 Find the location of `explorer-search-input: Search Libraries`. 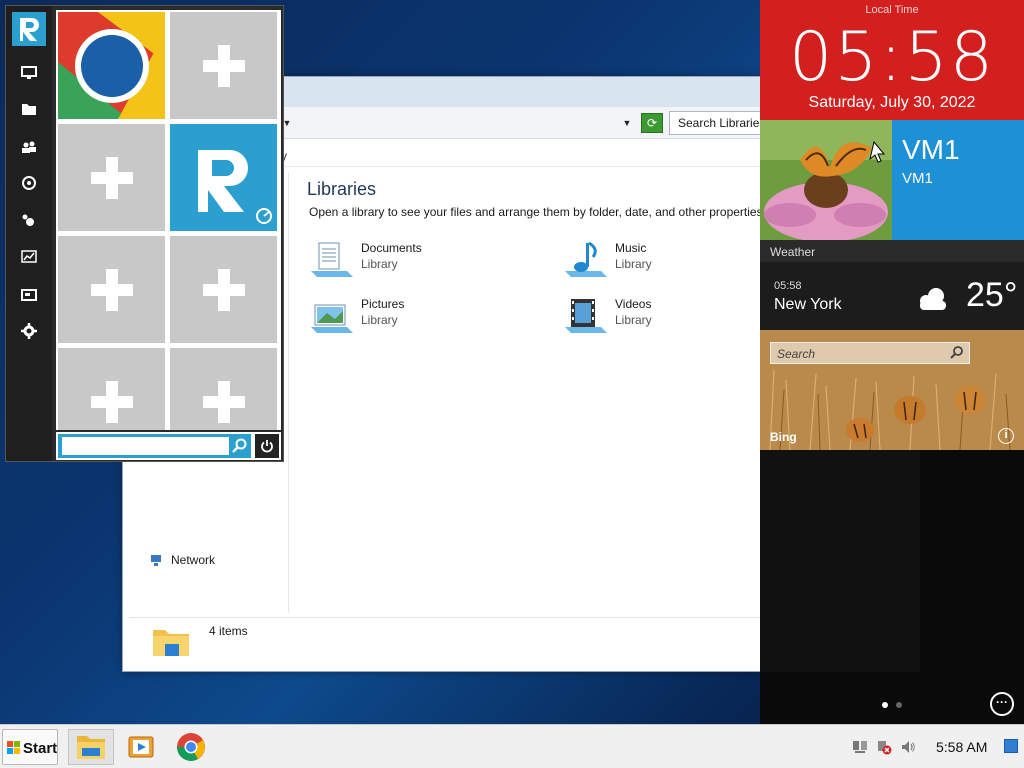

explorer-search-input: Search Libraries is located at coordinates (719, 123).